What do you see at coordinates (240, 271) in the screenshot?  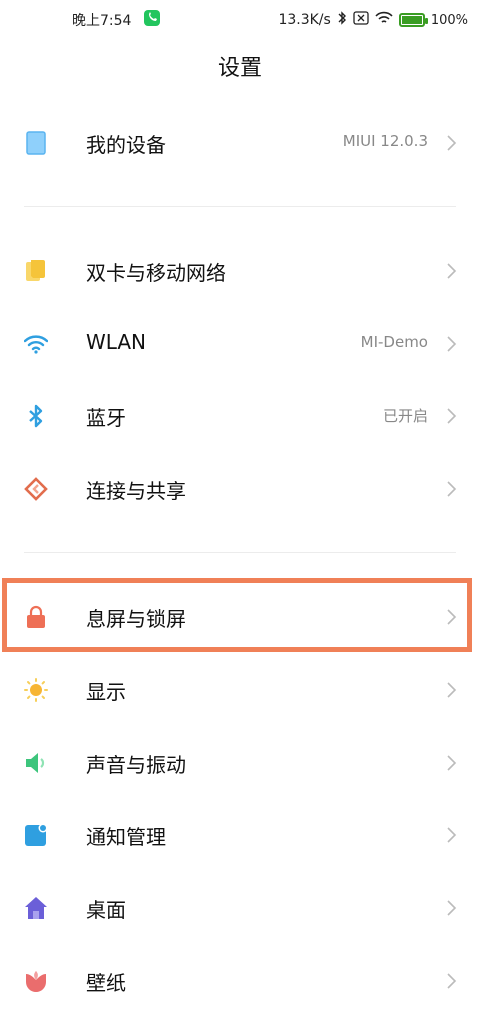 I see `settings-item-dual-sim: 双卡与移动网络` at bounding box center [240, 271].